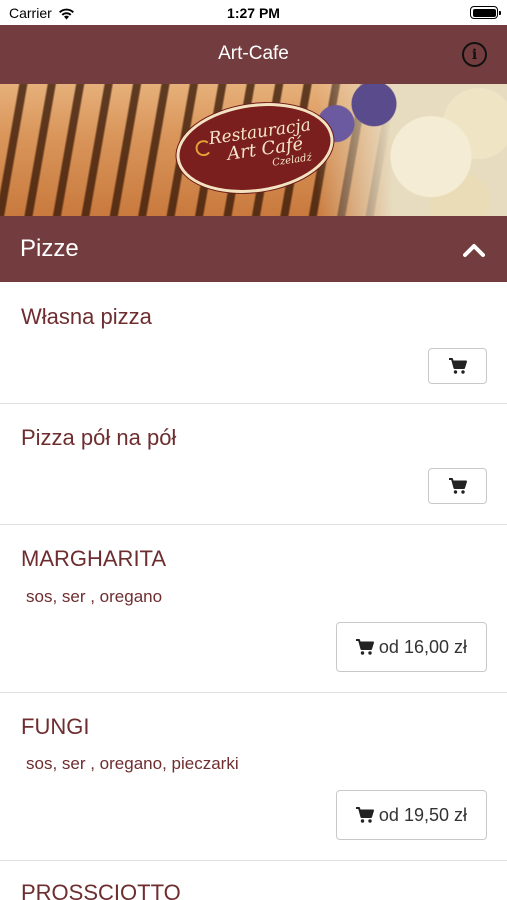 Image resolution: width=507 pixels, height=900 pixels. I want to click on info-icon: i, so click(474, 54).